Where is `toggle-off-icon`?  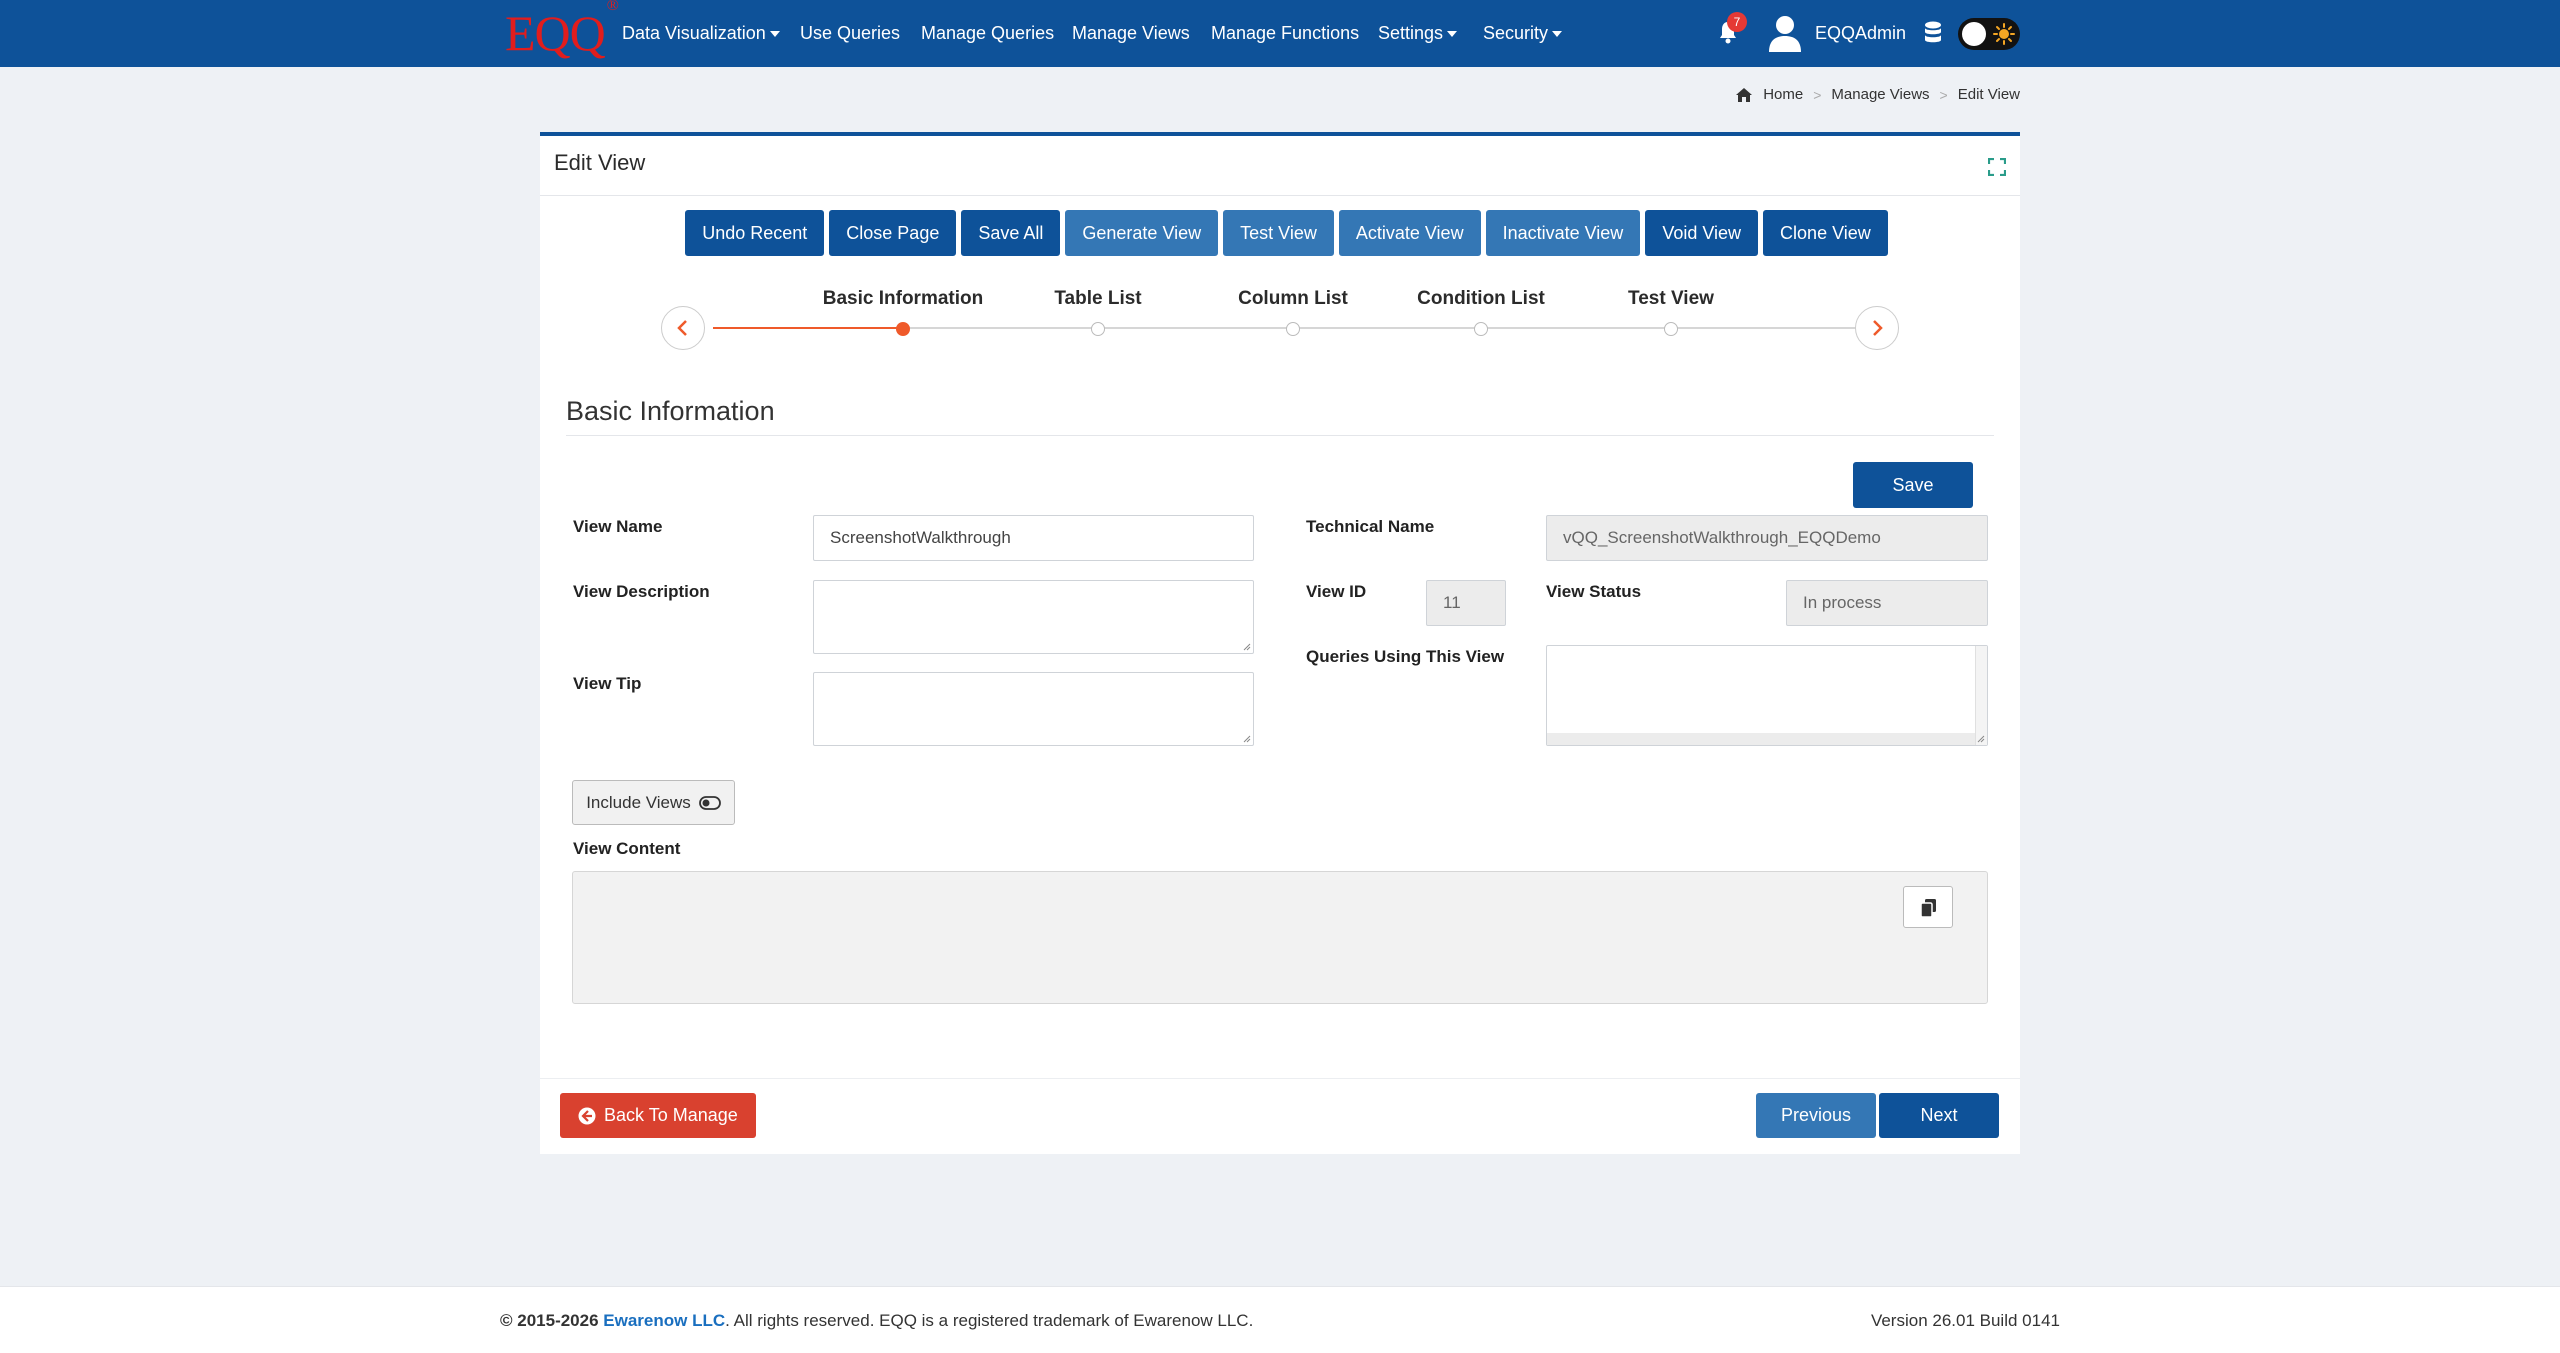
toggle-off-icon is located at coordinates (709, 802).